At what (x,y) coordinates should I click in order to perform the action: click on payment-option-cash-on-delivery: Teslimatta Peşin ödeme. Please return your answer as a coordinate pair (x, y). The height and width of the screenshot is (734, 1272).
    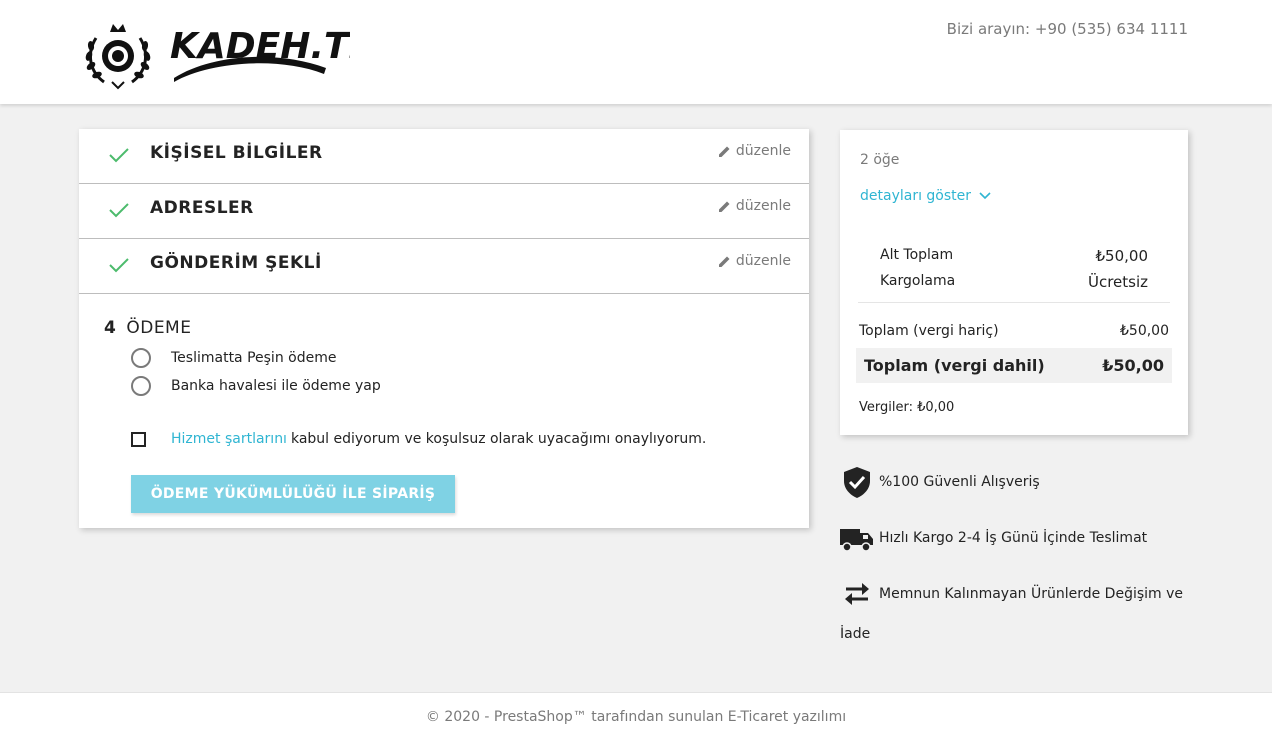
    Looking at the image, I should click on (233, 358).